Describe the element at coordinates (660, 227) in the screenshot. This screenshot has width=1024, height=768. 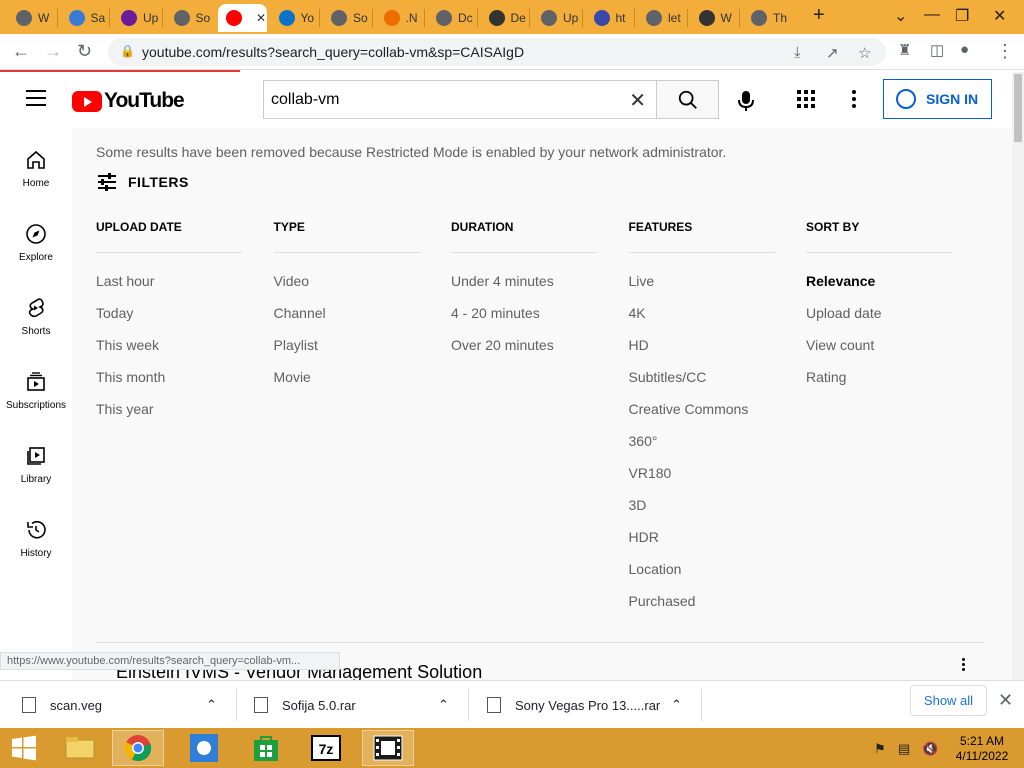
I see `filter-group-heading: FEATURES` at that location.